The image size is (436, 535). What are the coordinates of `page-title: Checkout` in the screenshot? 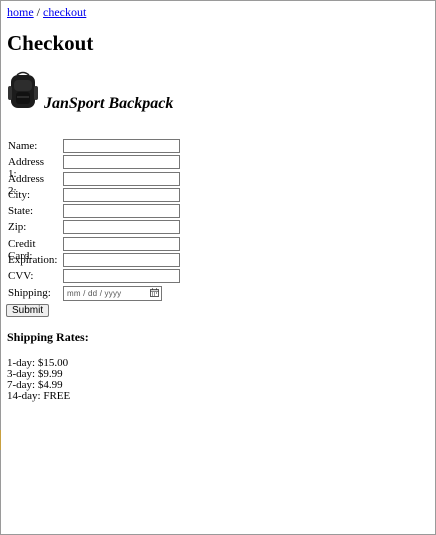 It's located at (50, 43).